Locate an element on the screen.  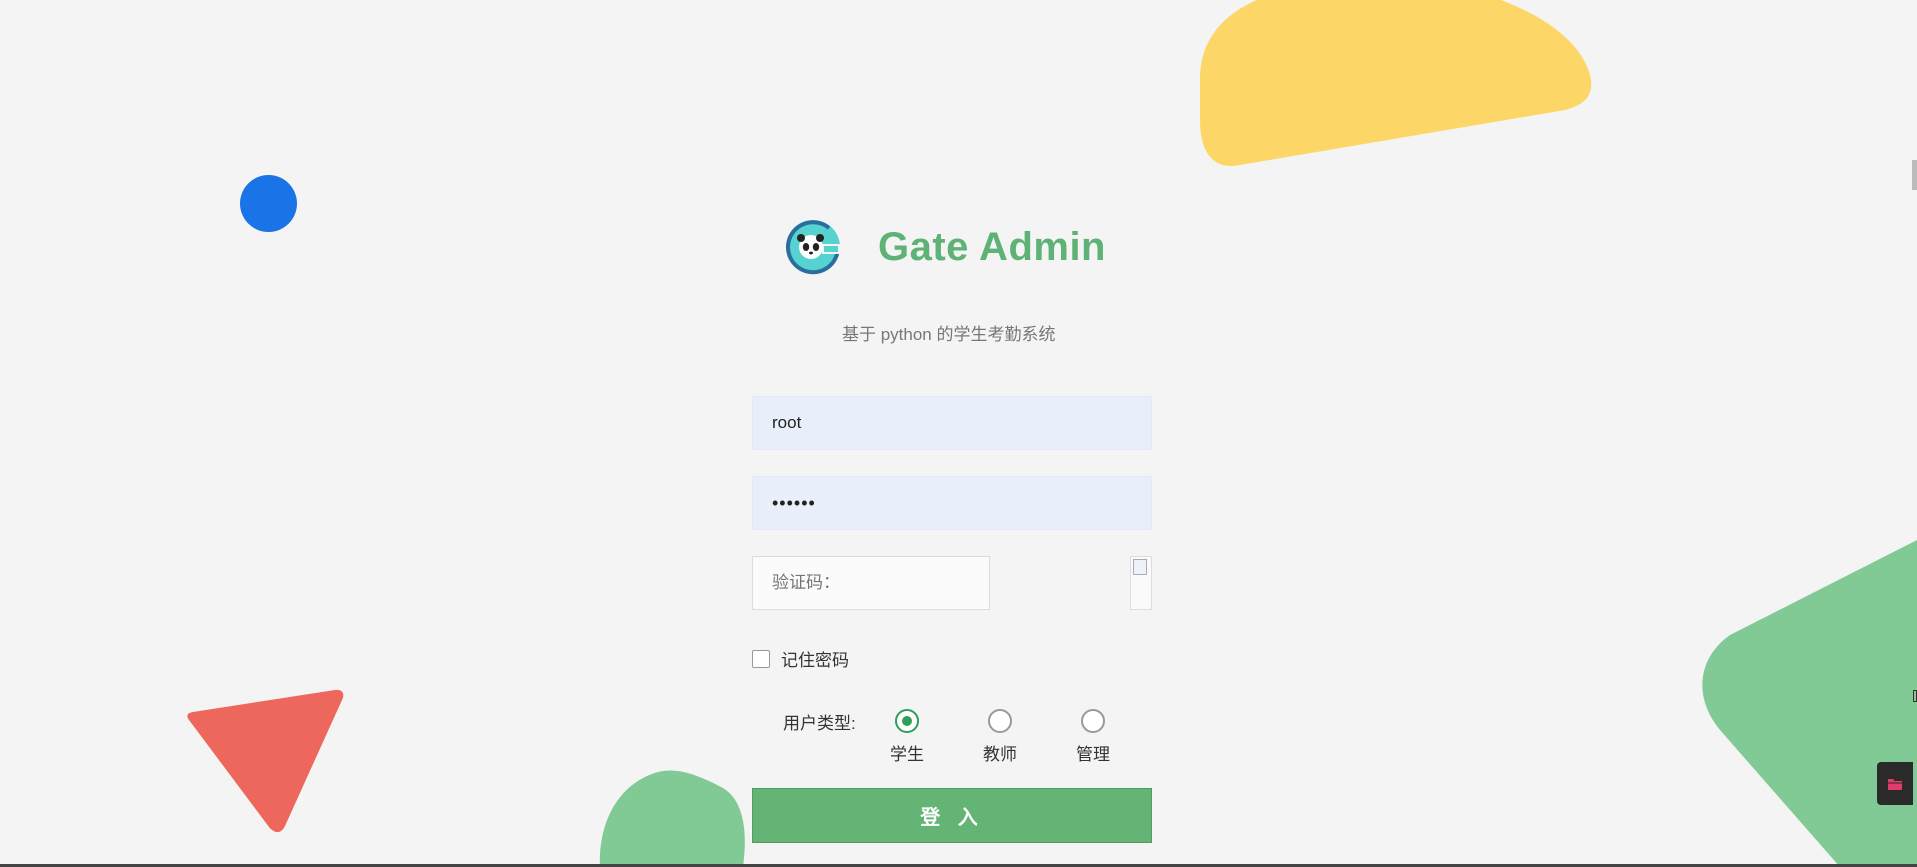
folder-icon is located at coordinates (1895, 784).